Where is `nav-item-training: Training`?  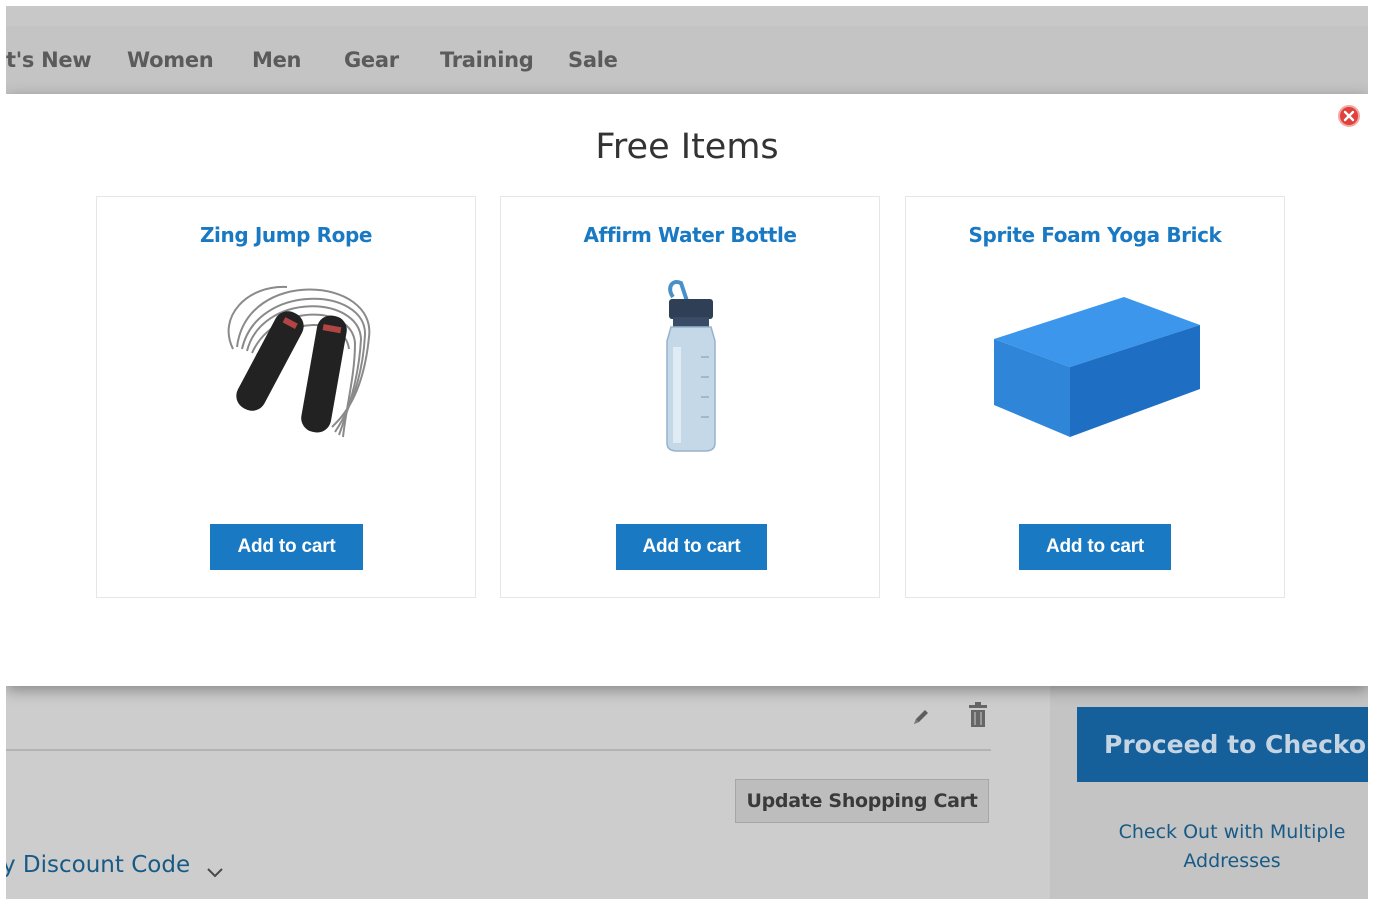 nav-item-training: Training is located at coordinates (487, 60).